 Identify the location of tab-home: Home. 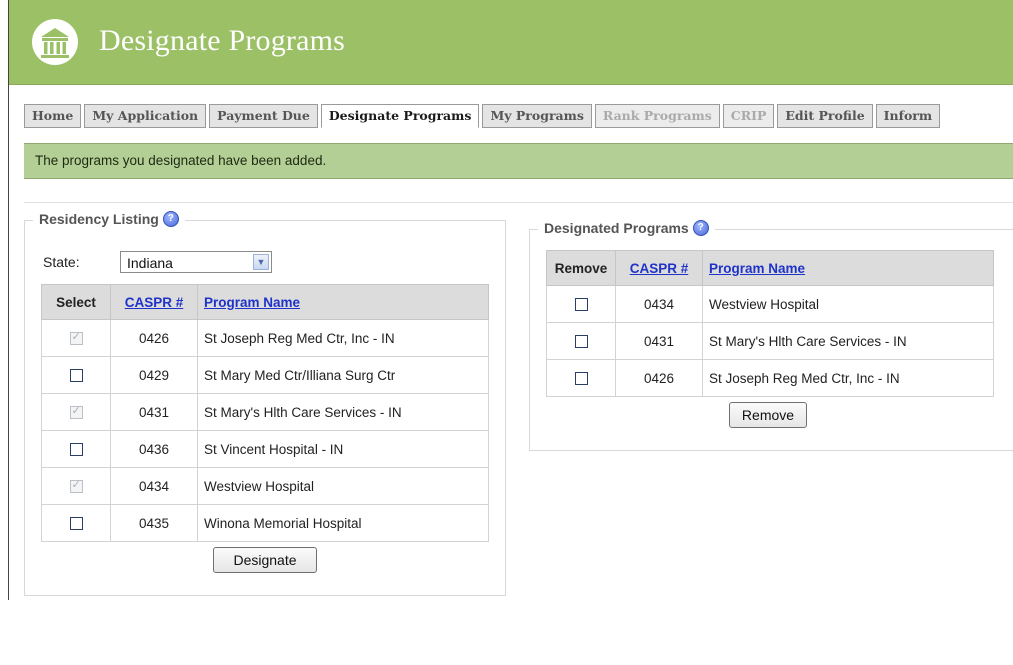
(53, 116).